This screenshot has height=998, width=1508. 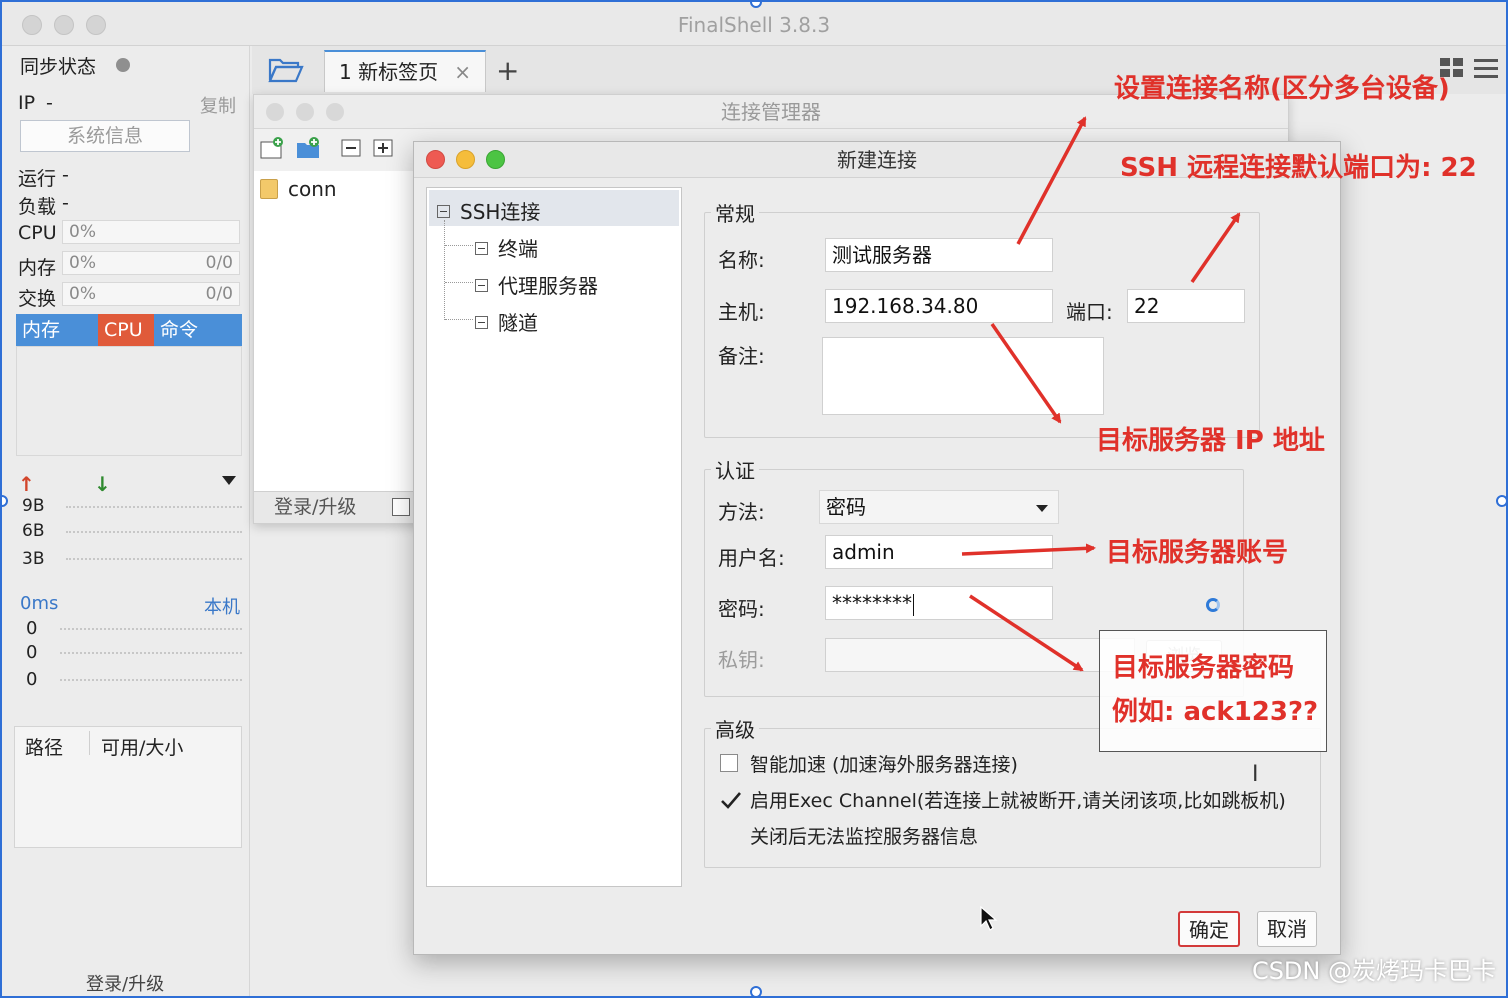 What do you see at coordinates (58, 67) in the screenshot?
I see `sync-status-label: 同步状态` at bounding box center [58, 67].